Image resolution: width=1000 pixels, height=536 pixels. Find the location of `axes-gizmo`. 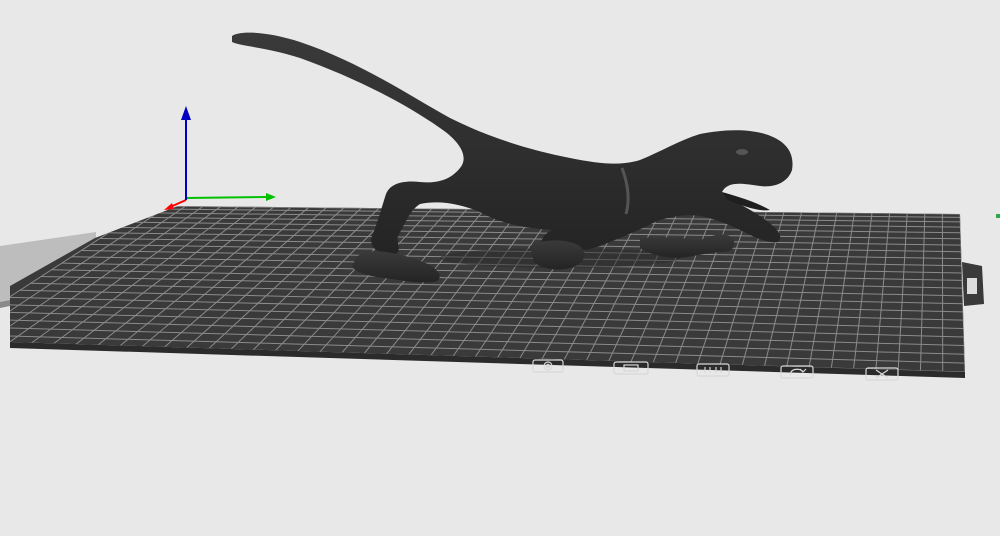

axes-gizmo is located at coordinates (220, 158).